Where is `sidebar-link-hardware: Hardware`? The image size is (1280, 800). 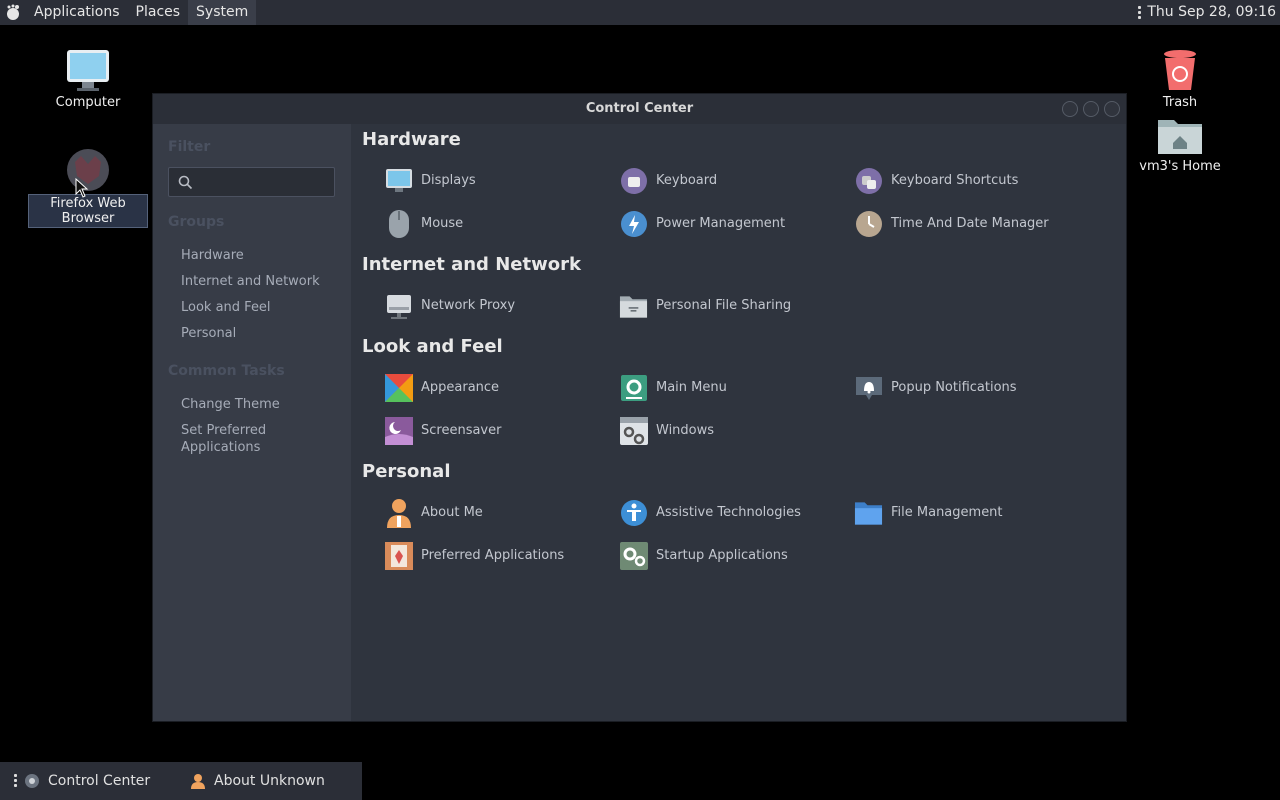
sidebar-link-hardware: Hardware is located at coordinates (212, 255).